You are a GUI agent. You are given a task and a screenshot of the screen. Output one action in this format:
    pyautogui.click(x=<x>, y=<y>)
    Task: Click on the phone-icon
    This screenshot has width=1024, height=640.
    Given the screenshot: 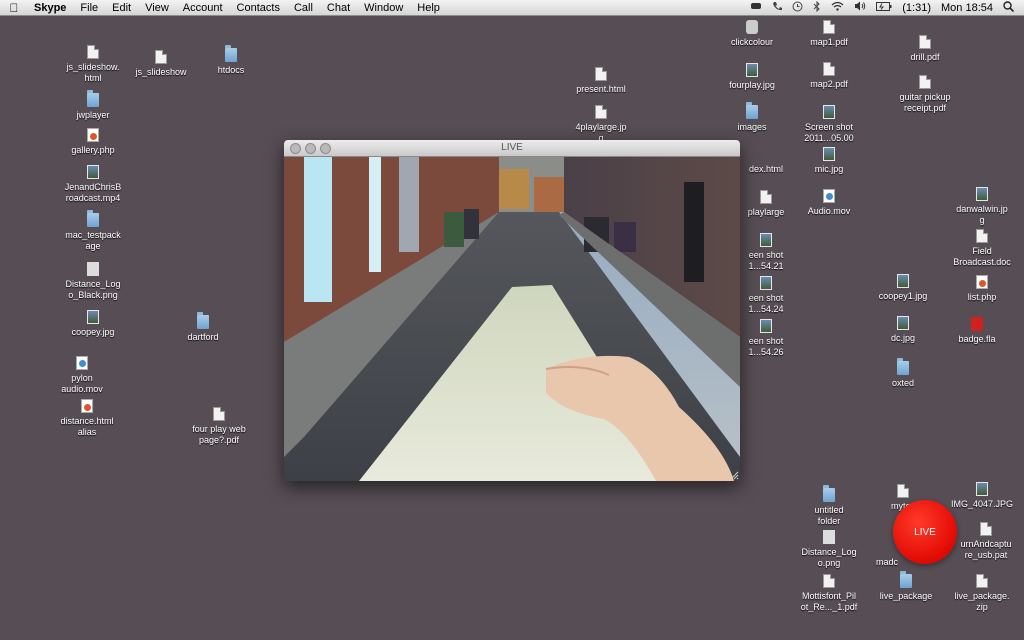 What is the action you would take?
    pyautogui.click(x=777, y=7)
    